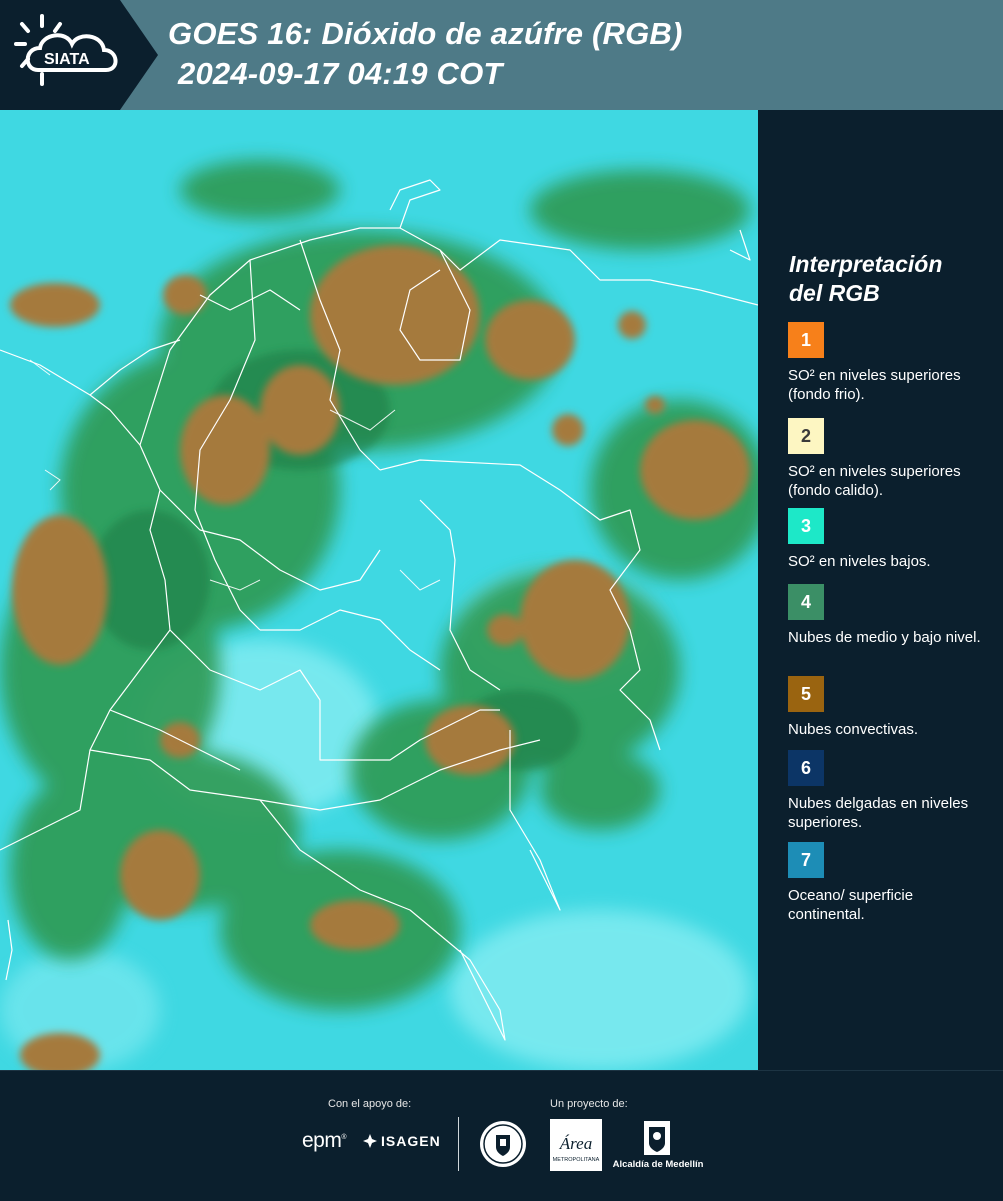  I want to click on legend-item: 7 Oceano/ superficie continental., so click(890, 883).